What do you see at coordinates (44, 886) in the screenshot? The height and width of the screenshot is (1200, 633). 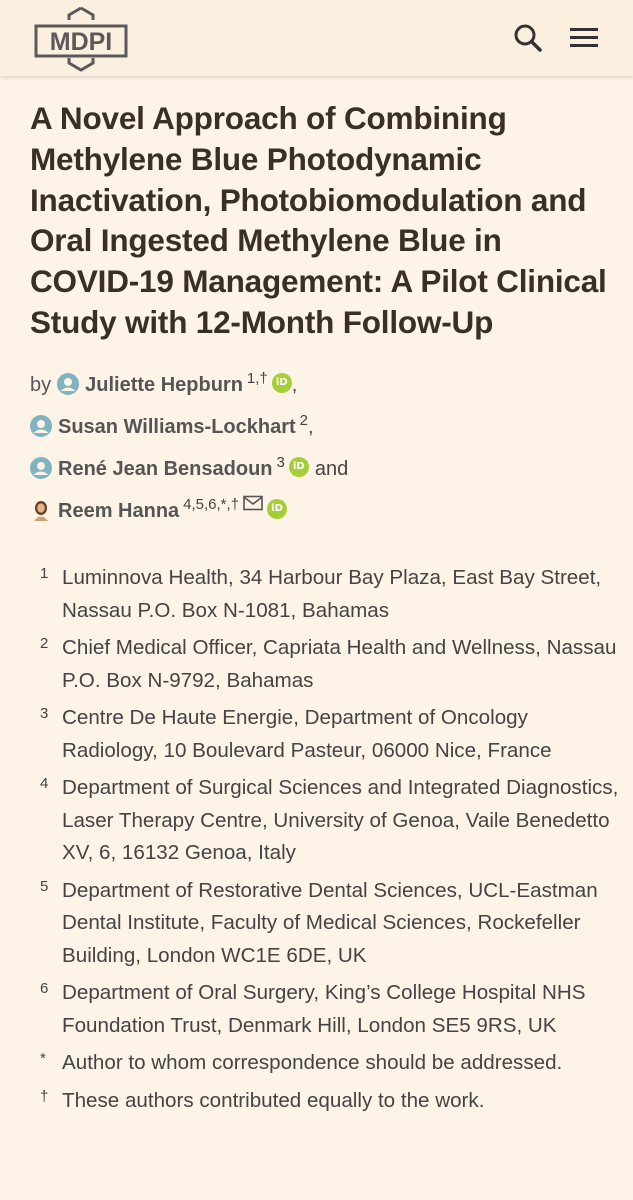 I see `affiliation-marker: 5` at bounding box center [44, 886].